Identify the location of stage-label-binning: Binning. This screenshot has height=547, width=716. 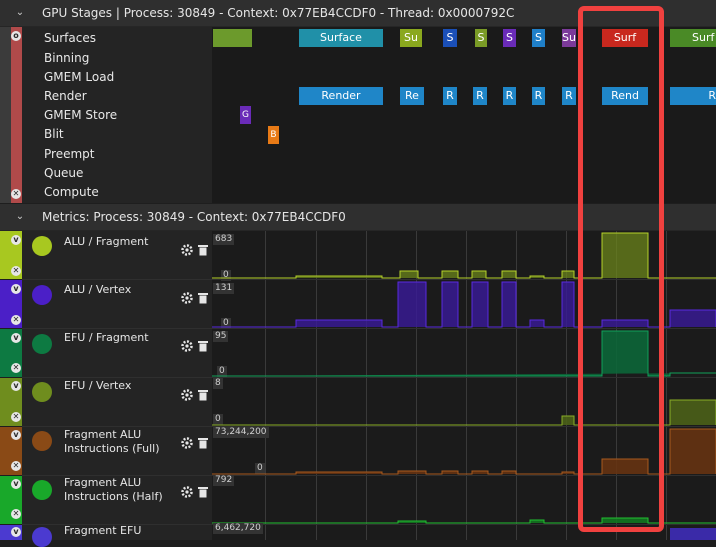
(67, 58).